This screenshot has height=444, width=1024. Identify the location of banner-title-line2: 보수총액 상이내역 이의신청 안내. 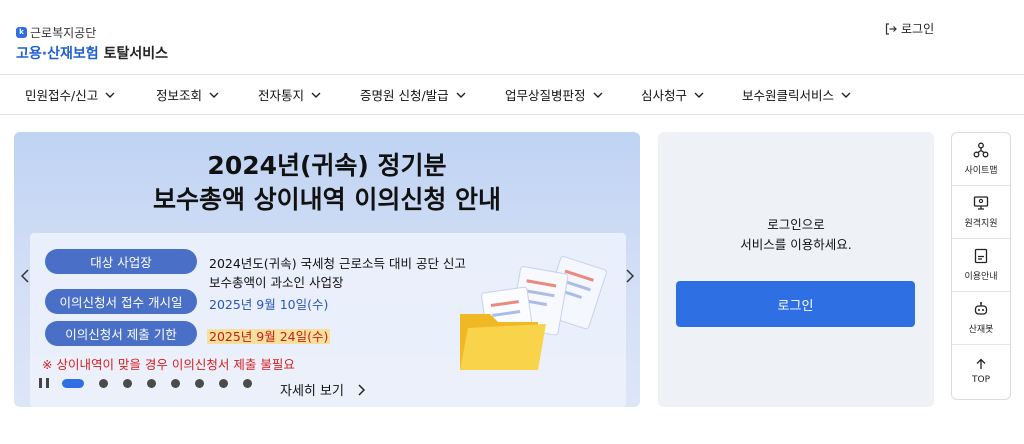
(327, 199).